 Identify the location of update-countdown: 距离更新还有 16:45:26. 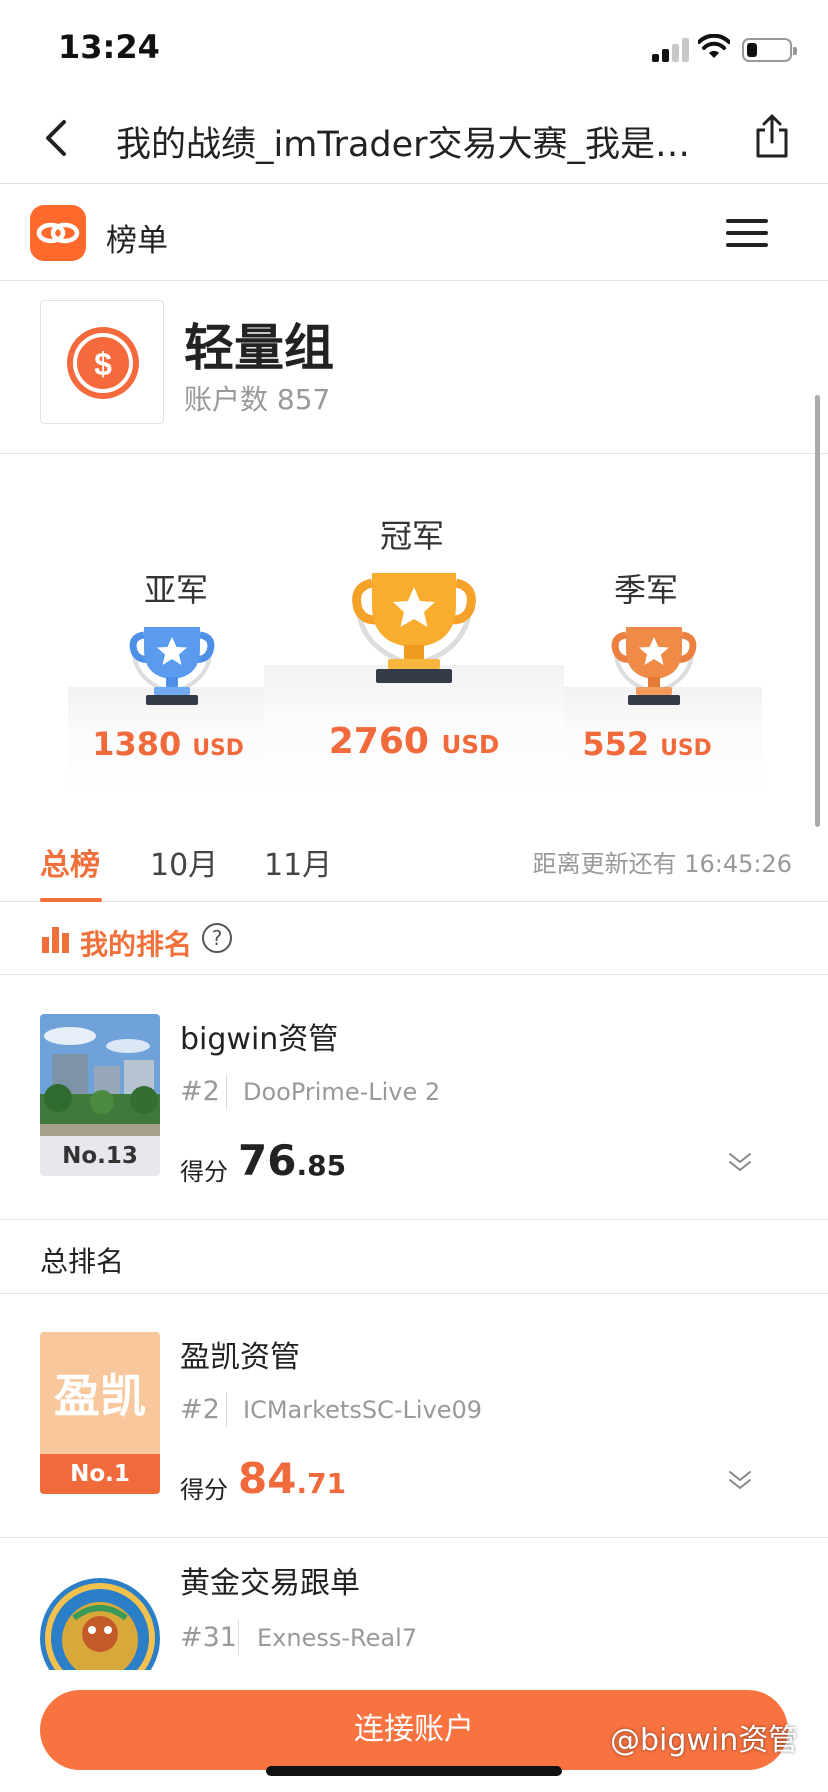
(662, 864).